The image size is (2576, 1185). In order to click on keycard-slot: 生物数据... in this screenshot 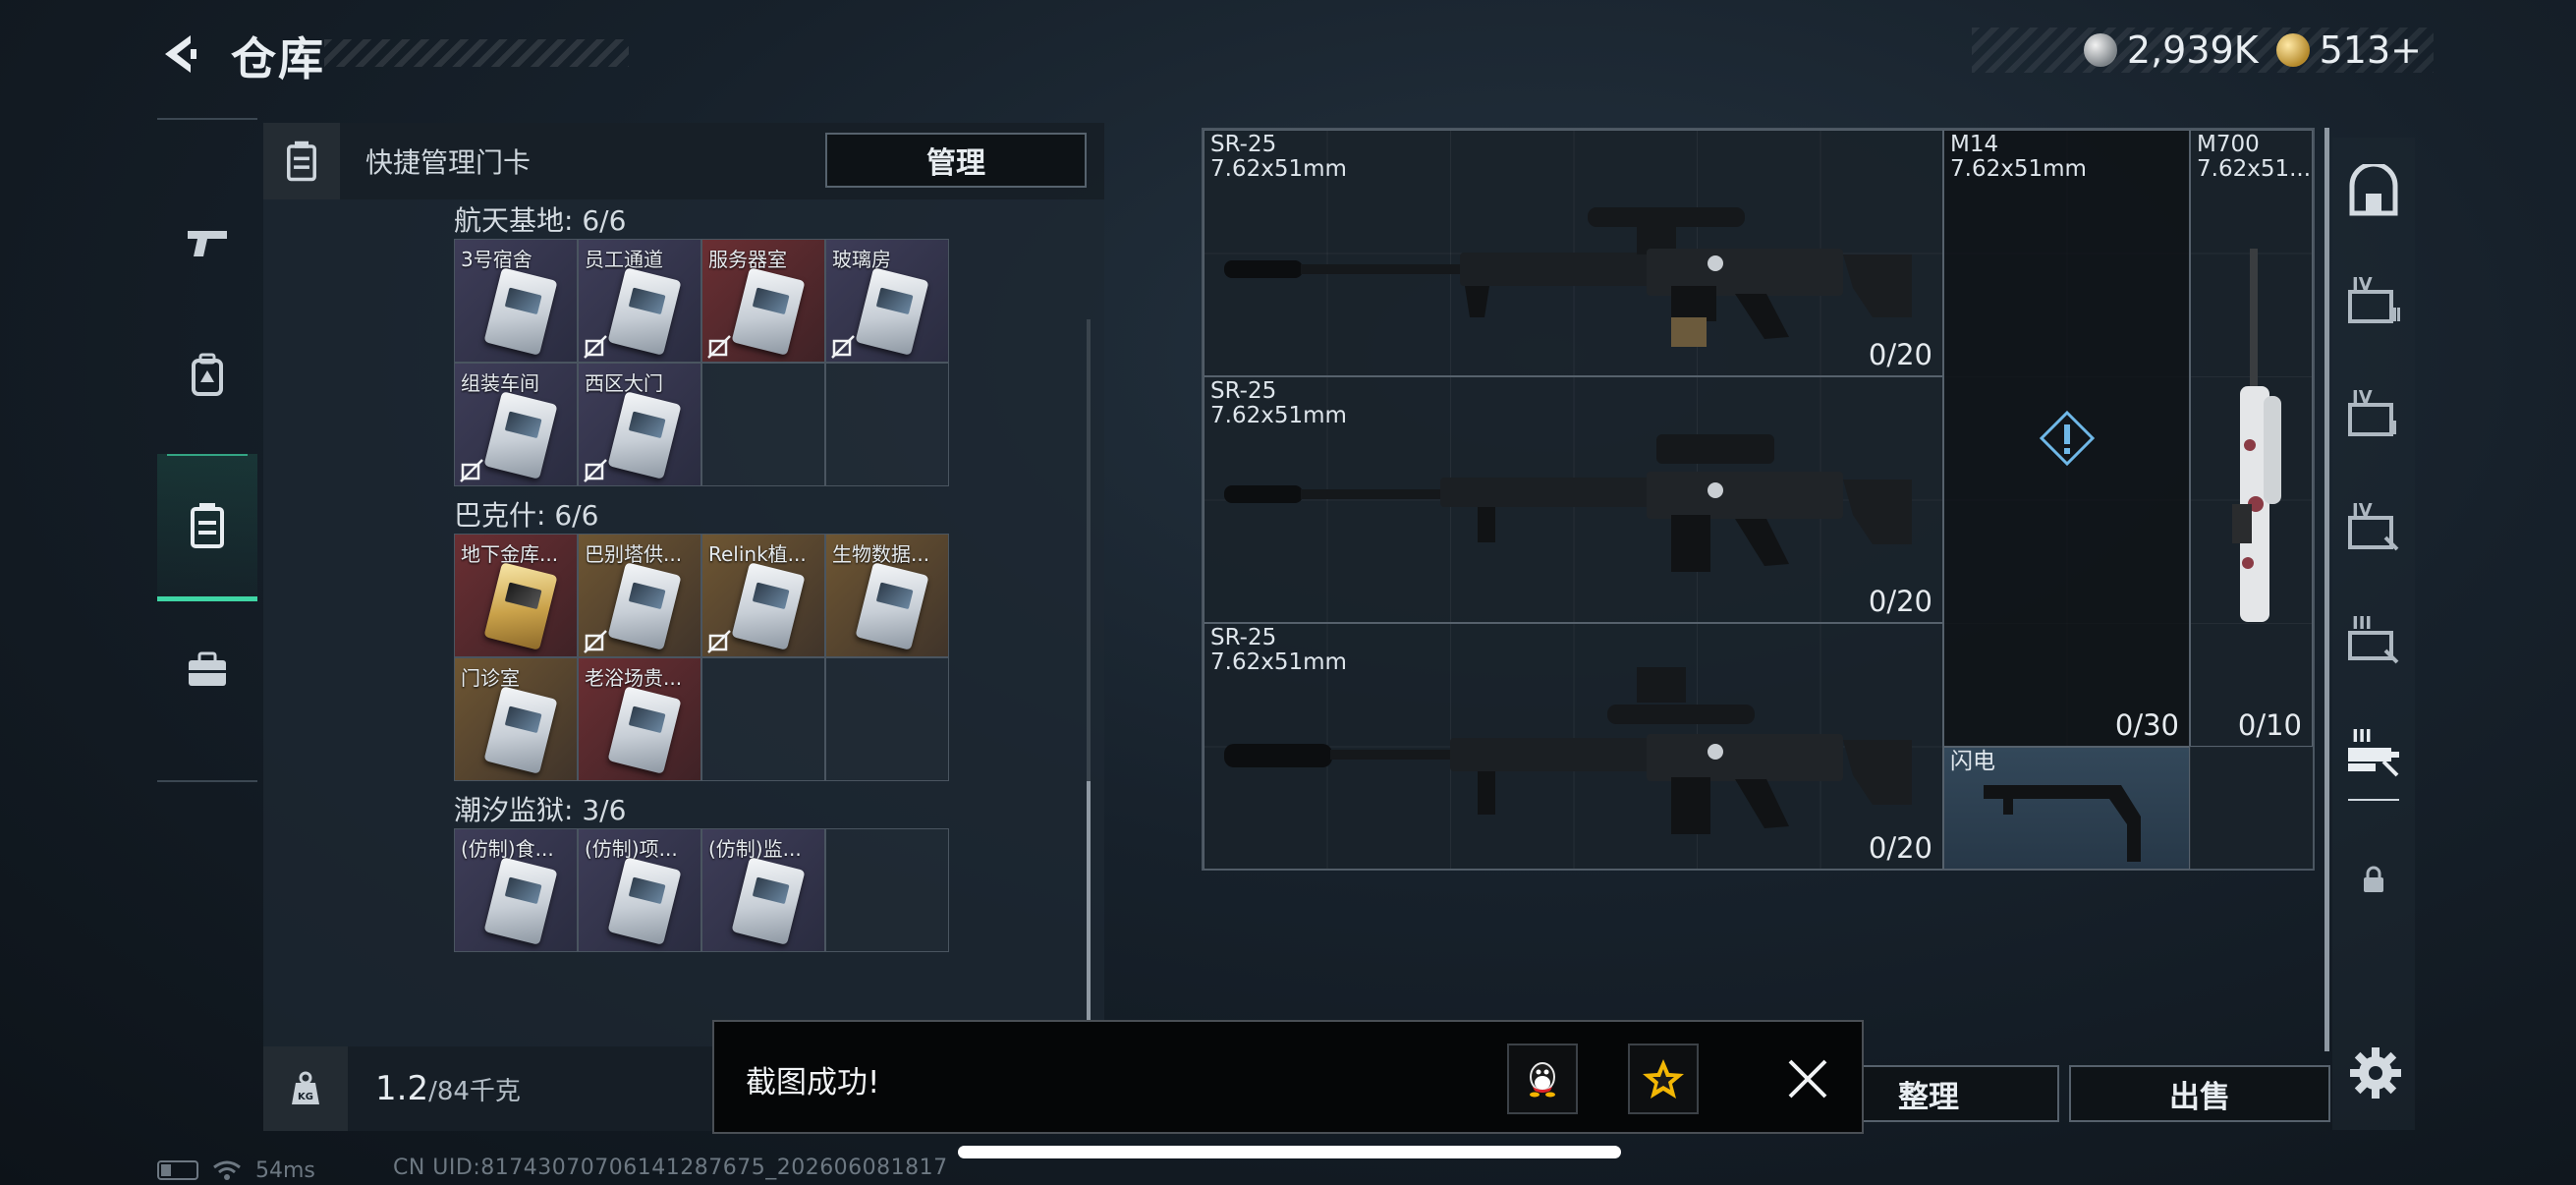, I will do `click(887, 596)`.